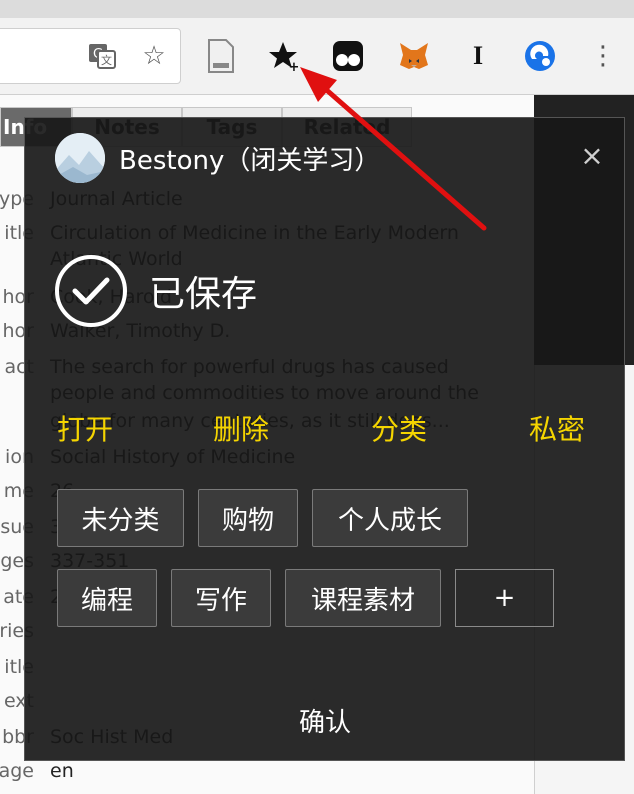 This screenshot has width=634, height=794. Describe the element at coordinates (478, 56) in the screenshot. I see `instapaper-icon: I` at that location.